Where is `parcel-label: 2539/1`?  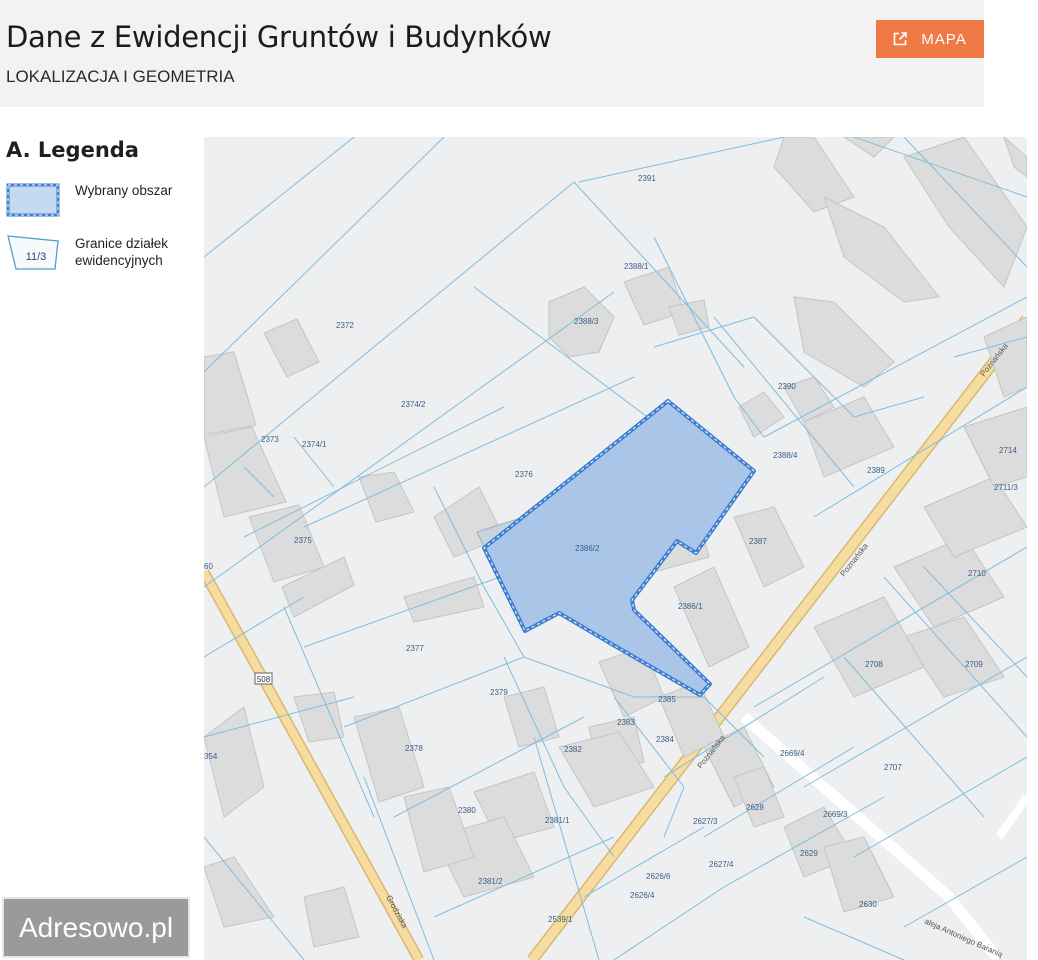
parcel-label: 2539/1 is located at coordinates (560, 919).